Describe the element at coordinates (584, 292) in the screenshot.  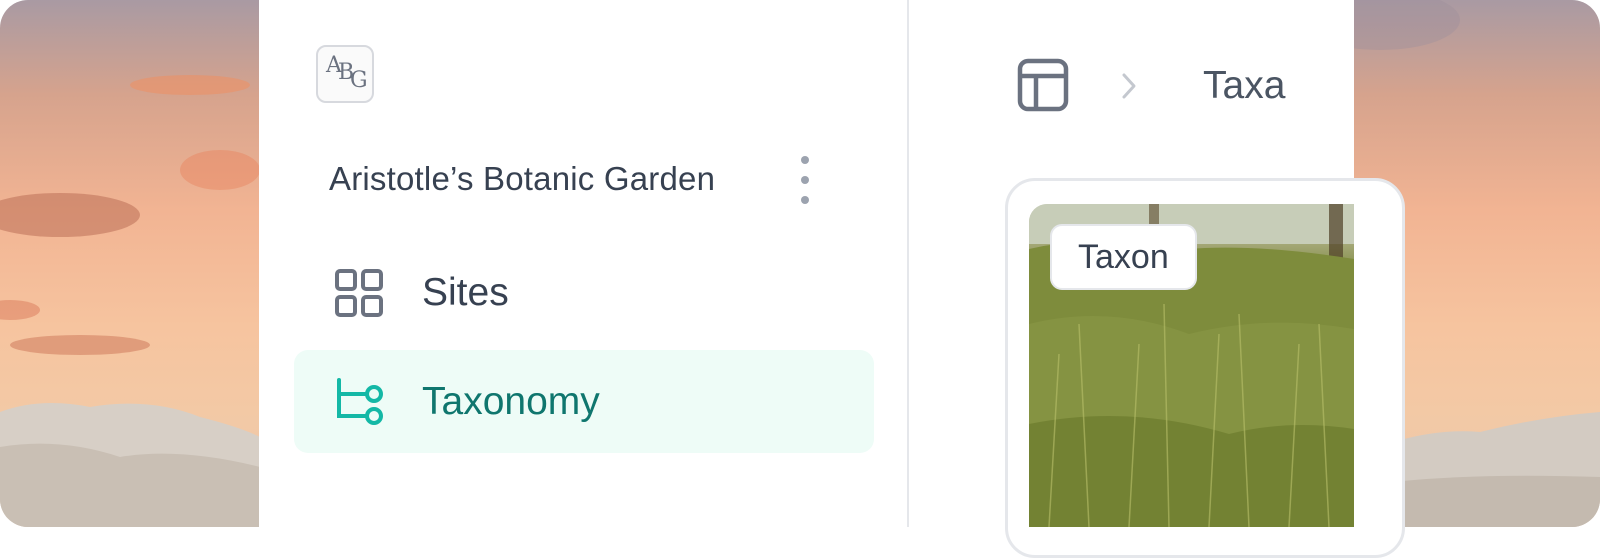
I see `sidebar-item-sites: Sites` at that location.